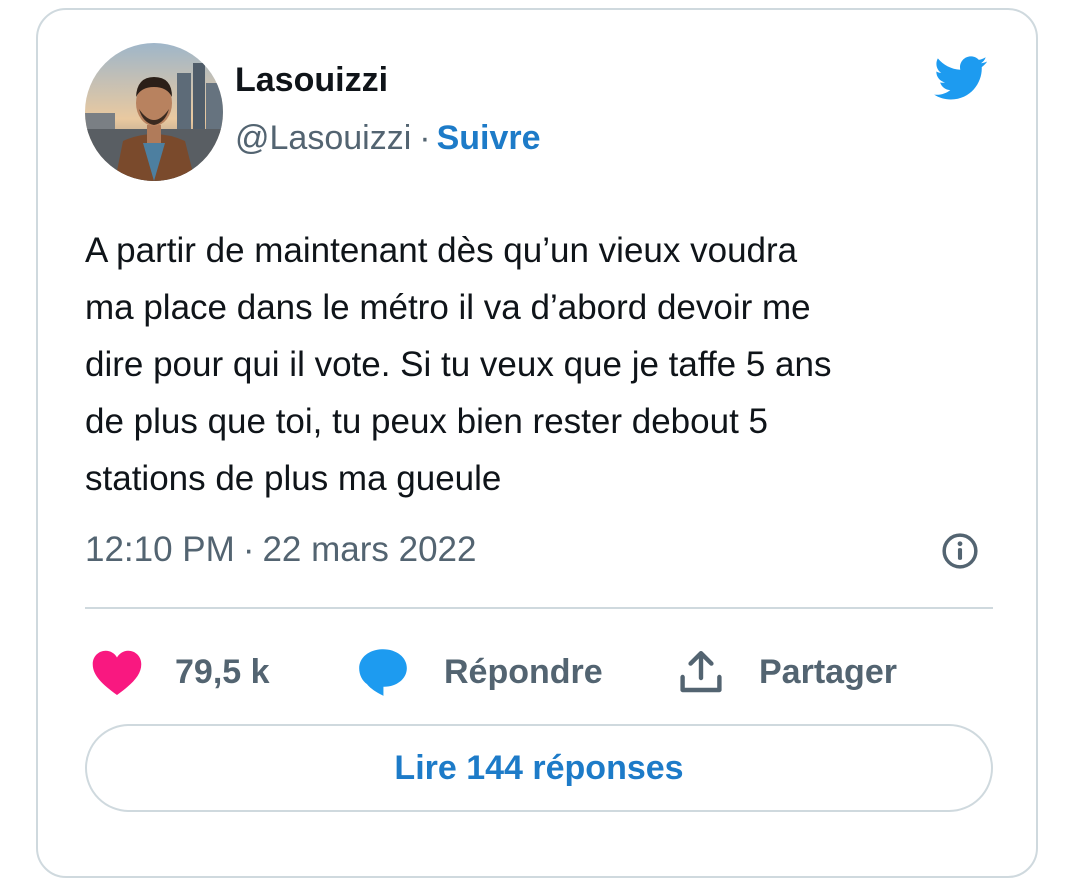 The height and width of the screenshot is (878, 1076). Describe the element at coordinates (960, 551) in the screenshot. I see `info-icon` at that location.